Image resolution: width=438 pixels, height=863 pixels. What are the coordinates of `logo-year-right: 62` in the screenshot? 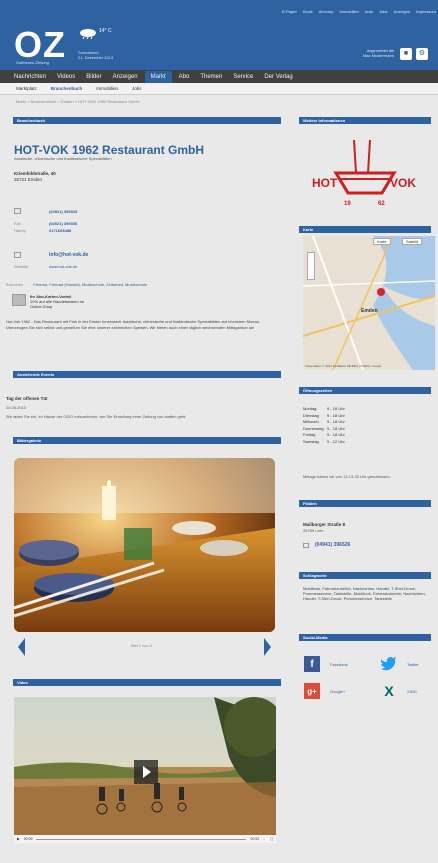 It's located at (381, 204).